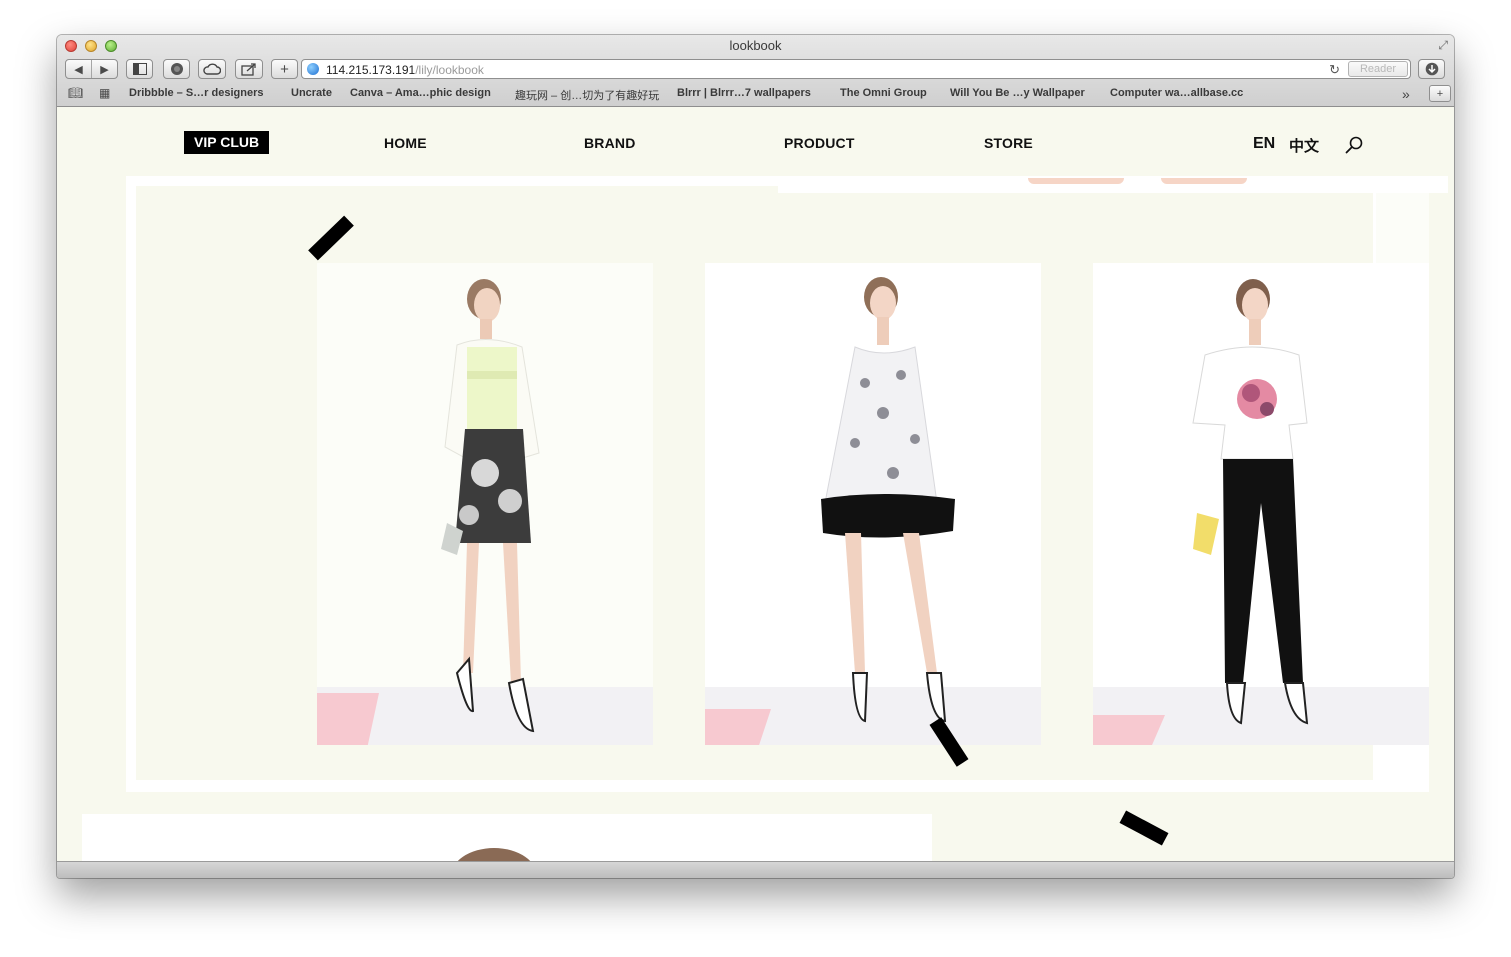  What do you see at coordinates (1440, 93) in the screenshot?
I see `new-tab-icon: +` at bounding box center [1440, 93].